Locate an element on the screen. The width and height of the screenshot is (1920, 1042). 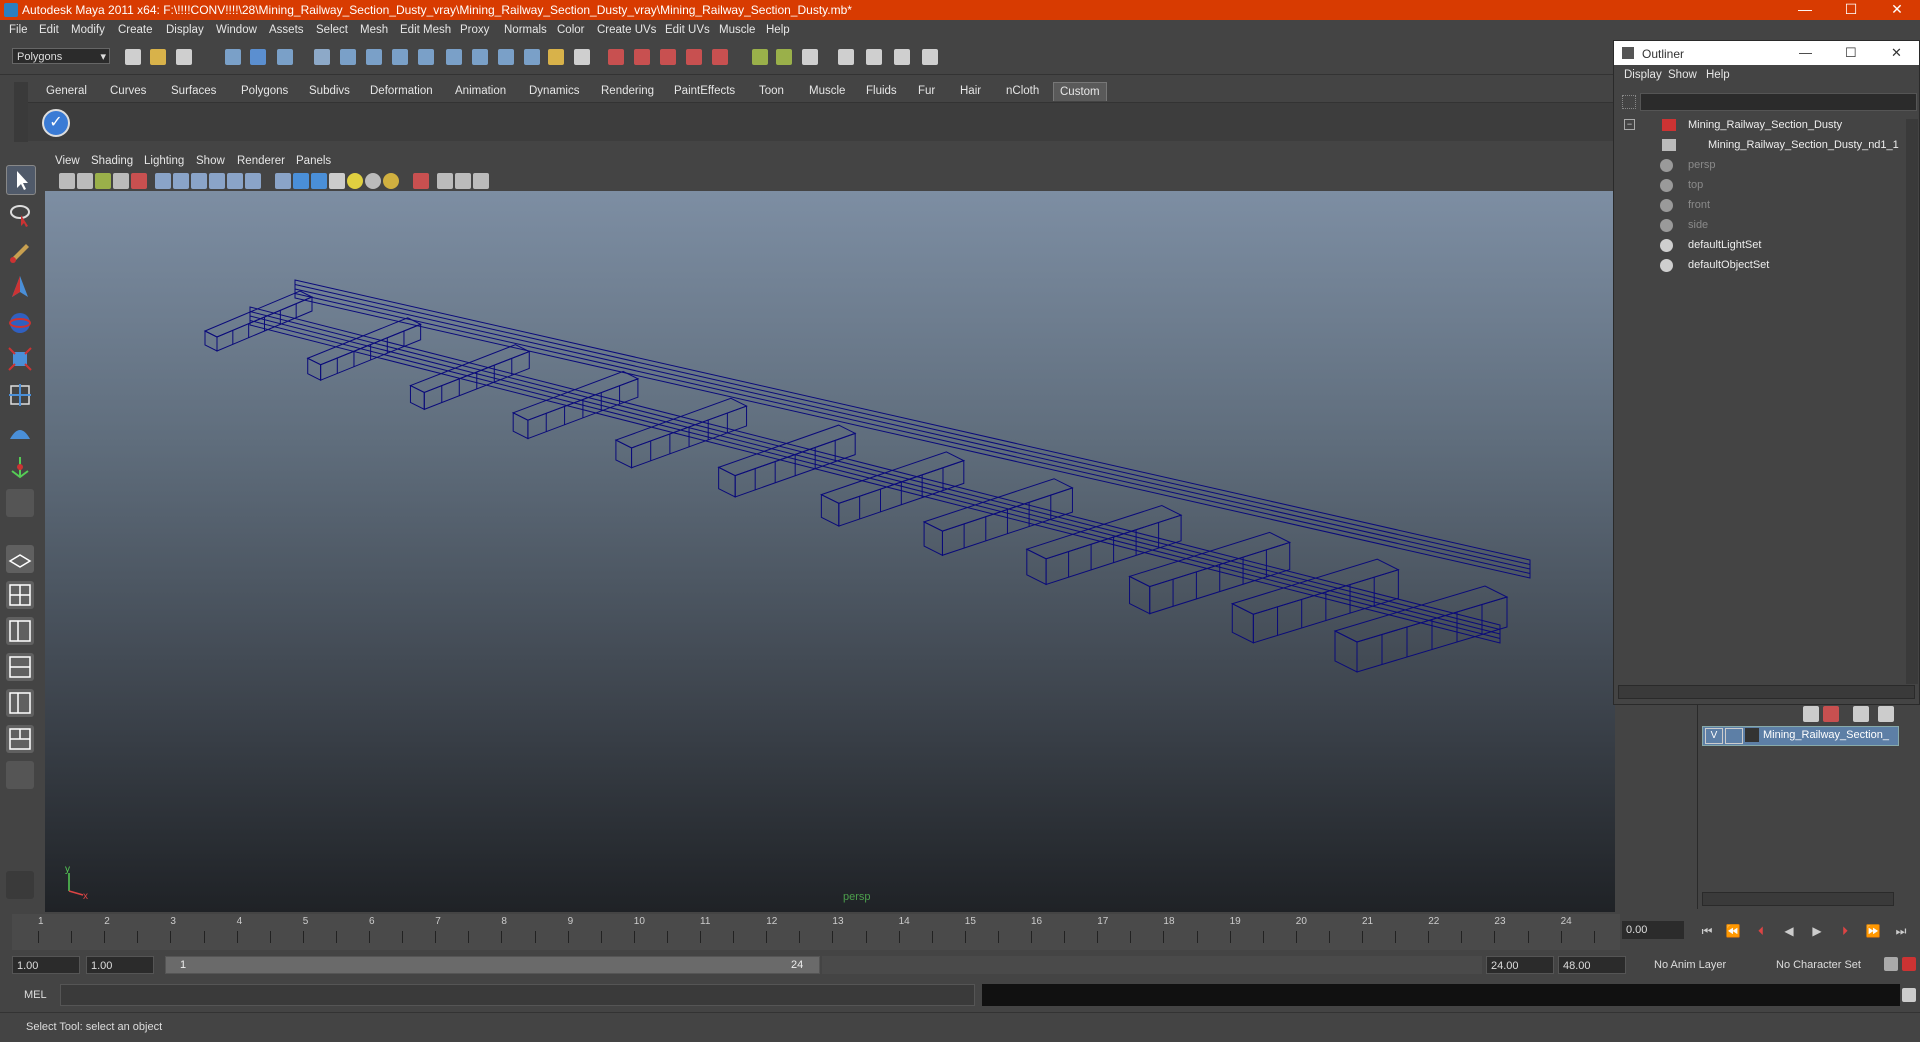
outliner-close-button: ✕ is located at coordinates (1896, 53).